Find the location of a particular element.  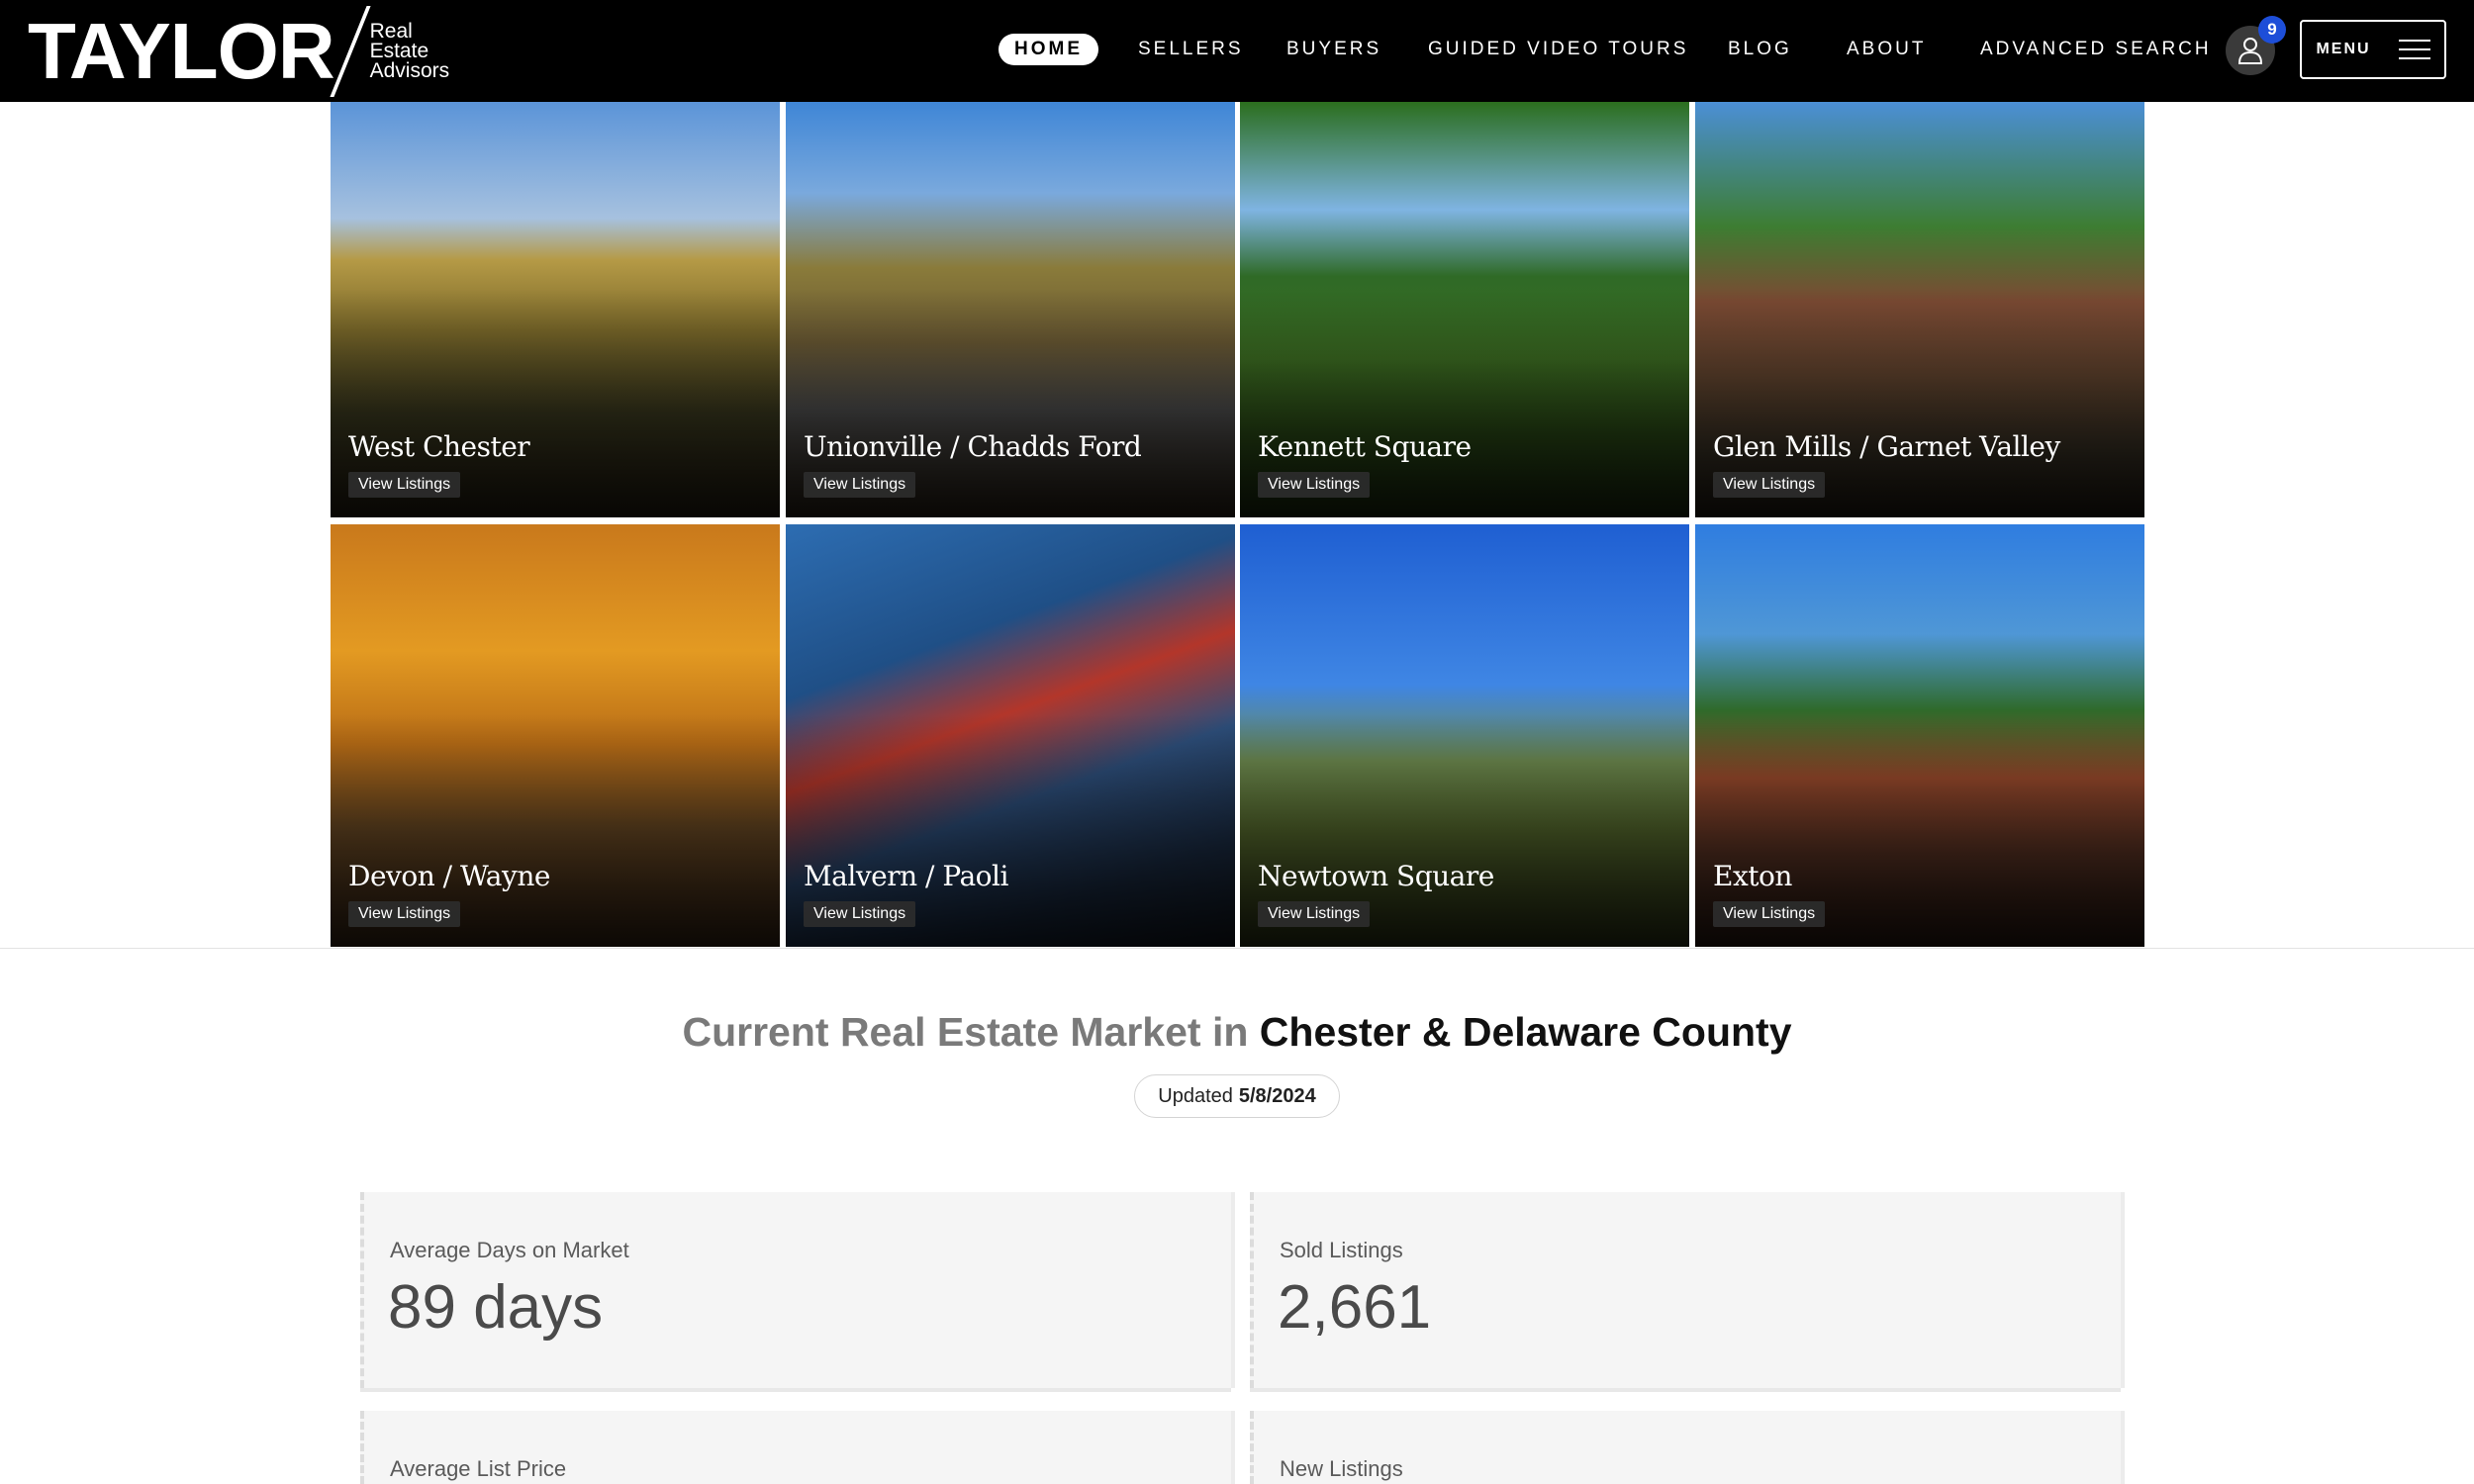

area-tile-malvern-paoli: Malvern / Paoli View Listings is located at coordinates (1011, 735).